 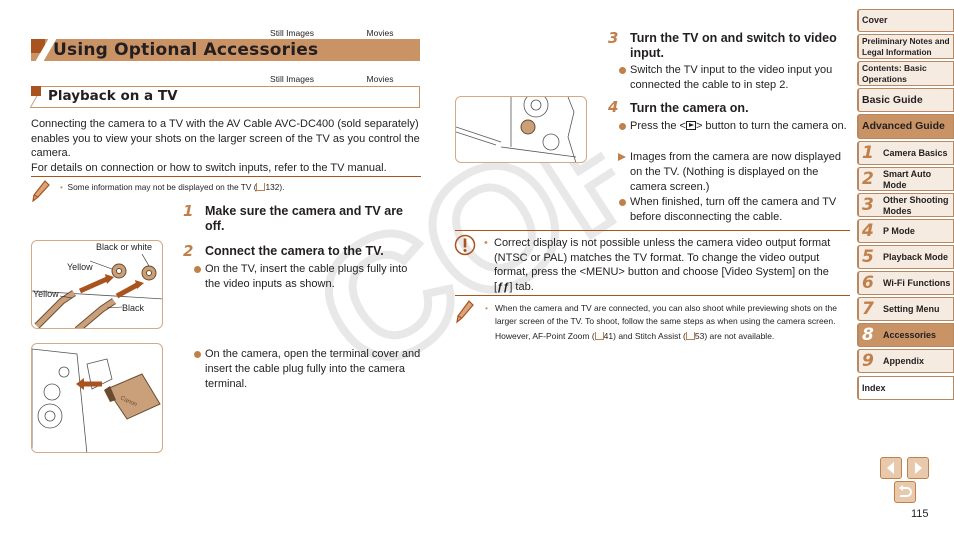 I want to click on sidebar-chapter-6: 6 Wi-Fi Functions, so click(x=905, y=283).